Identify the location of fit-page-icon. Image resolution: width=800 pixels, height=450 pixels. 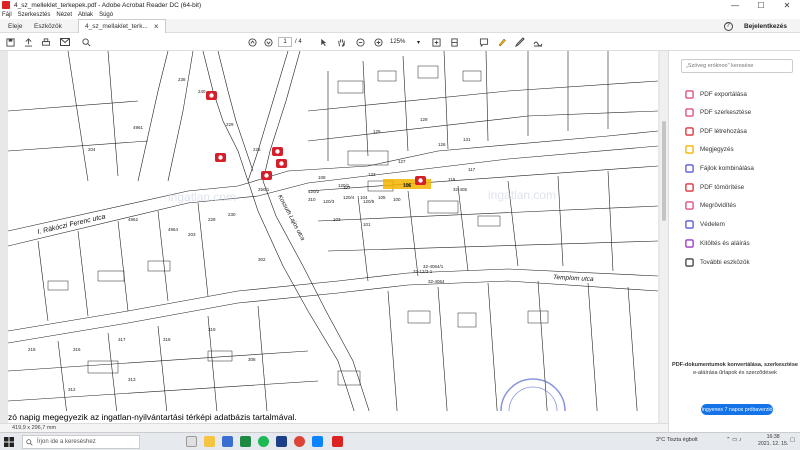
(436, 42).